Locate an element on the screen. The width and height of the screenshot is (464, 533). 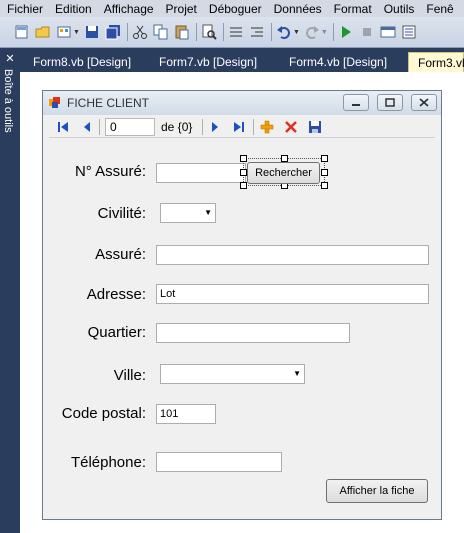
cut-icon is located at coordinates (140, 32).